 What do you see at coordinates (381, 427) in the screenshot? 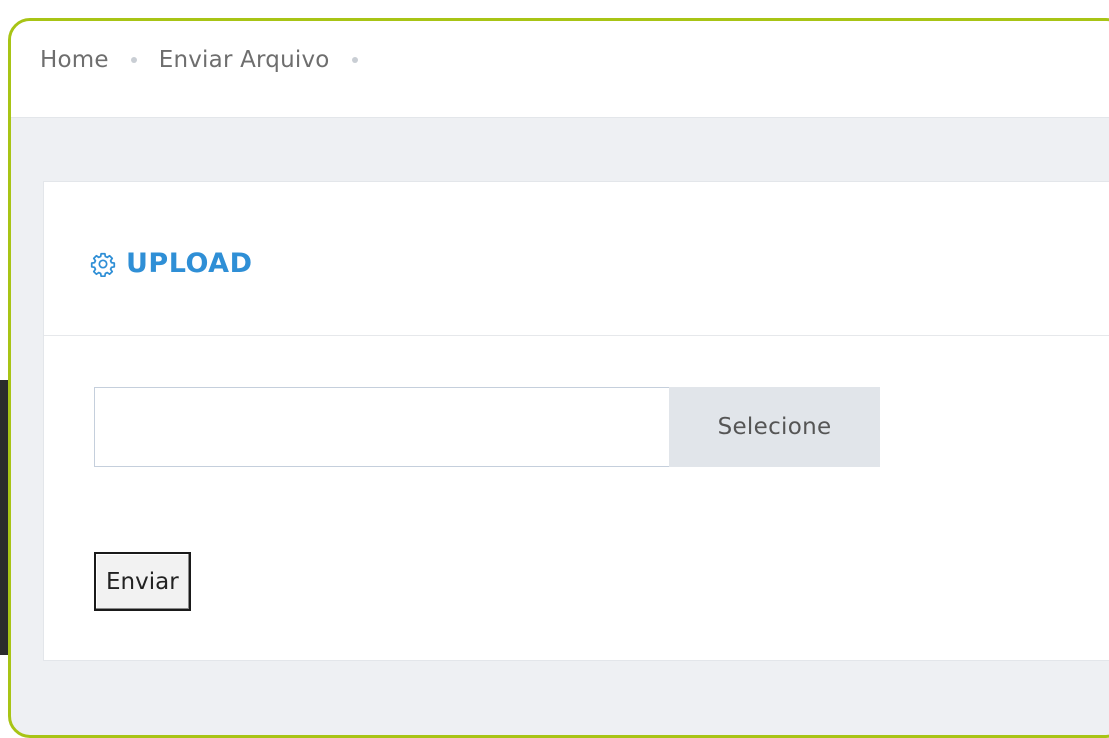
I see `file-path-input` at bounding box center [381, 427].